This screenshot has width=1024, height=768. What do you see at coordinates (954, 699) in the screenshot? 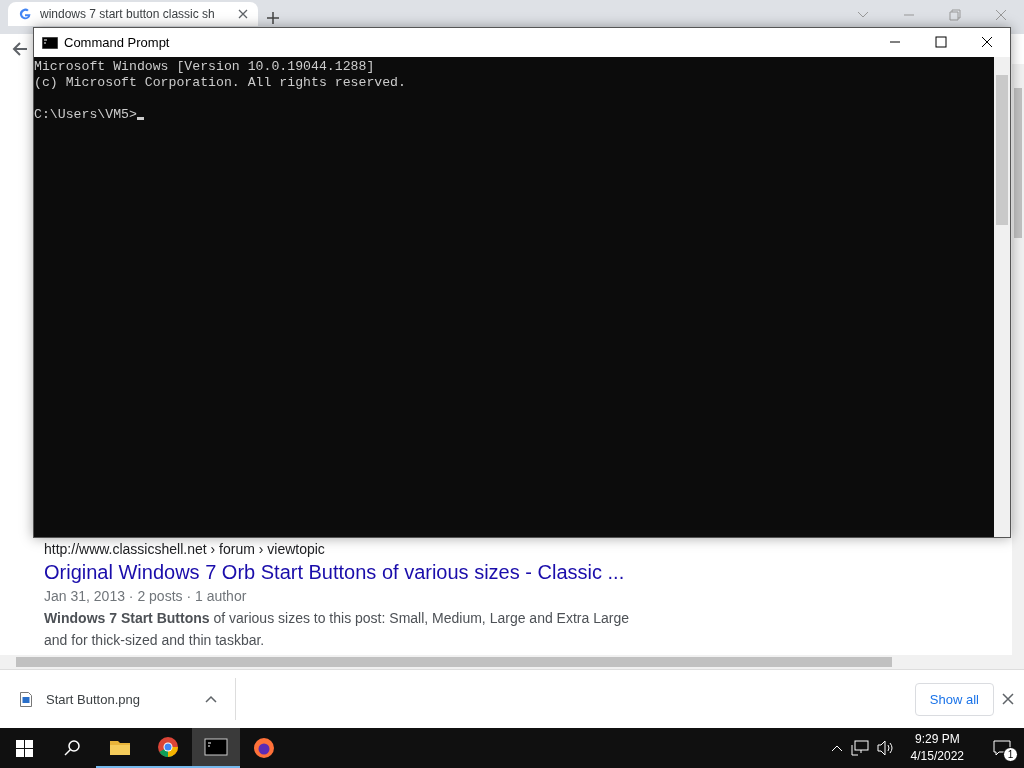
I see `show-all-button: Show all` at bounding box center [954, 699].